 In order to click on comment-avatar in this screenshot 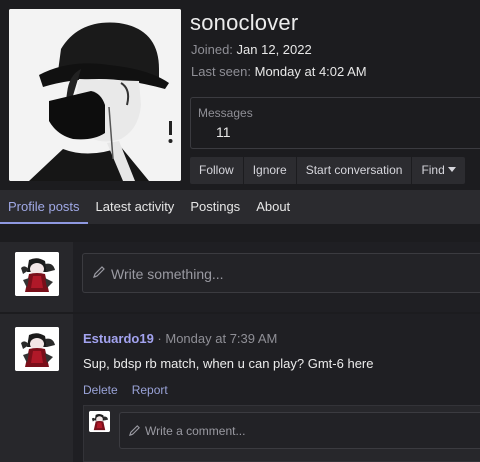, I will do `click(99, 421)`.